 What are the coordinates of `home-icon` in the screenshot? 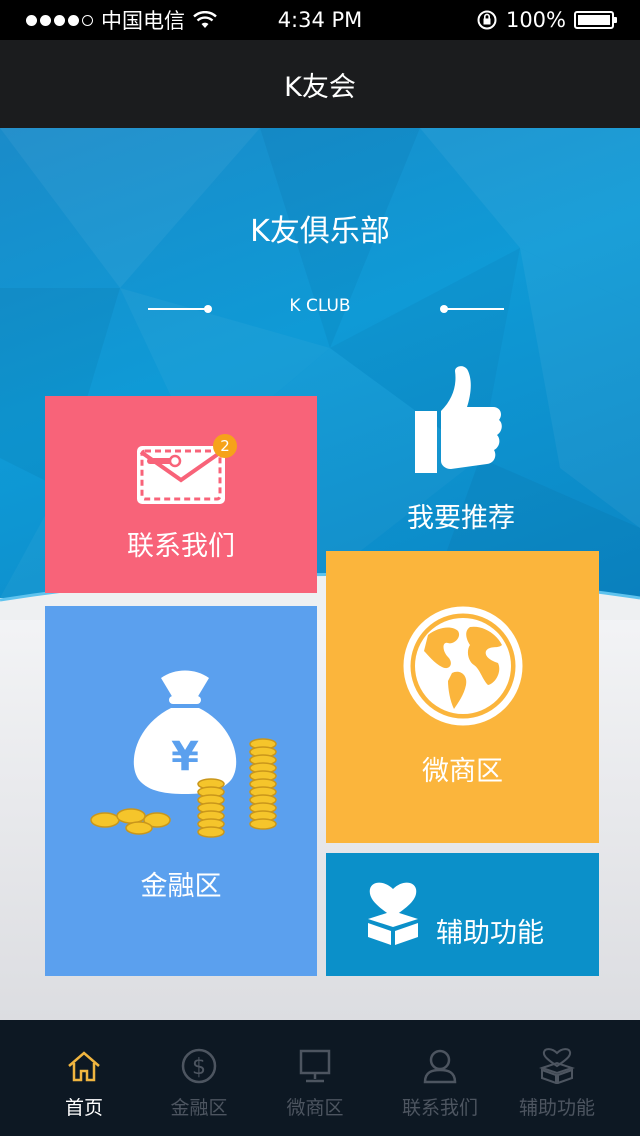 It's located at (84, 1066).